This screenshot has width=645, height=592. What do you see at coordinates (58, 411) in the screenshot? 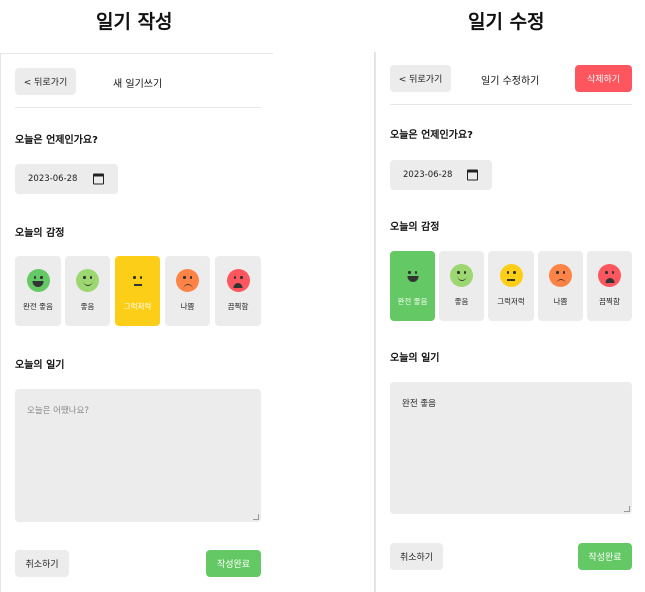
I see `diary-placeholder: 오늘은 어땠나요?` at bounding box center [58, 411].